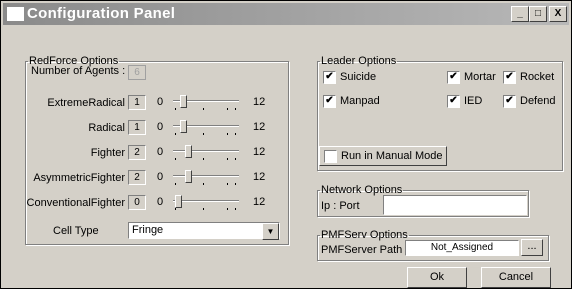 Image resolution: width=572 pixels, height=289 pixels. What do you see at coordinates (537, 77) in the screenshot?
I see `leader-option-label: Rocket` at bounding box center [537, 77].